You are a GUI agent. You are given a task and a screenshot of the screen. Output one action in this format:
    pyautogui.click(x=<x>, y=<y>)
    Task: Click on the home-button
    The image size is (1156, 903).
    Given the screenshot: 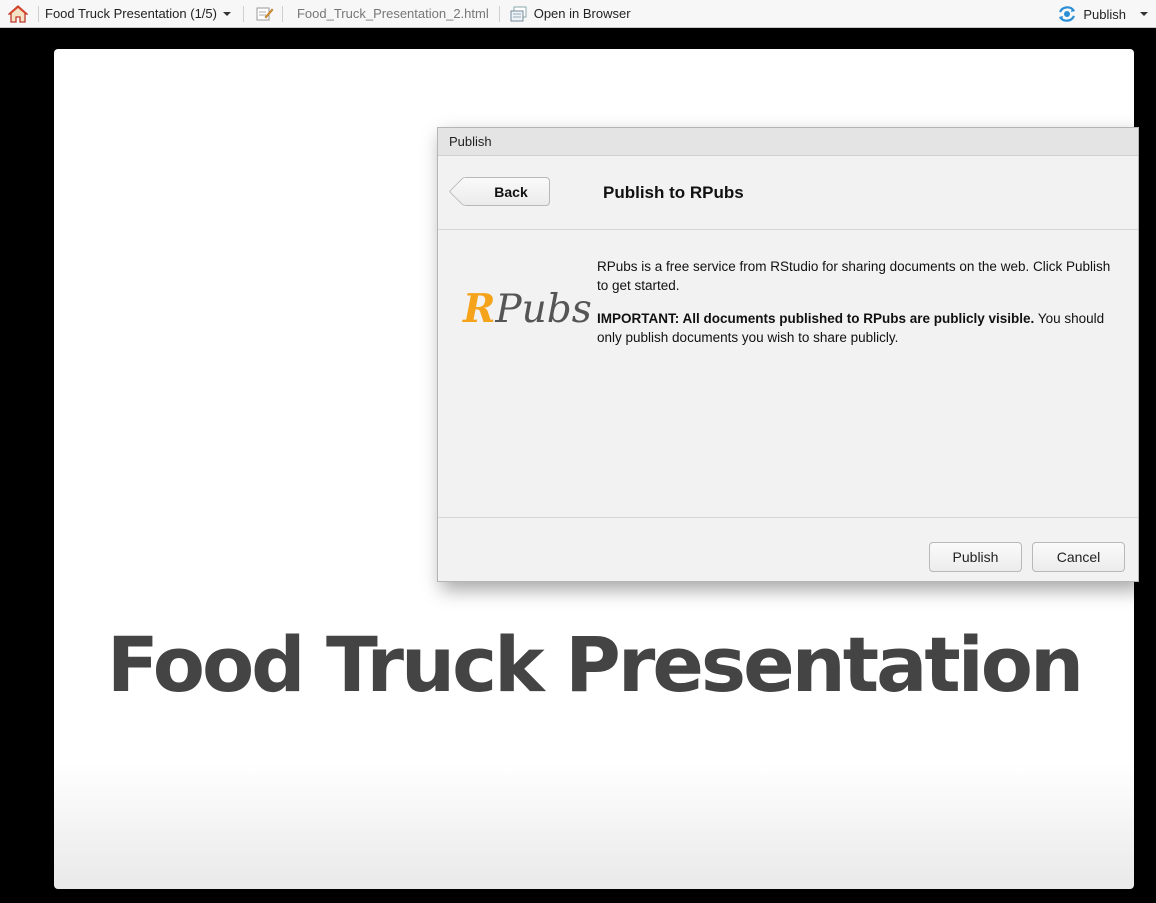 What is the action you would take?
    pyautogui.click(x=19, y=14)
    